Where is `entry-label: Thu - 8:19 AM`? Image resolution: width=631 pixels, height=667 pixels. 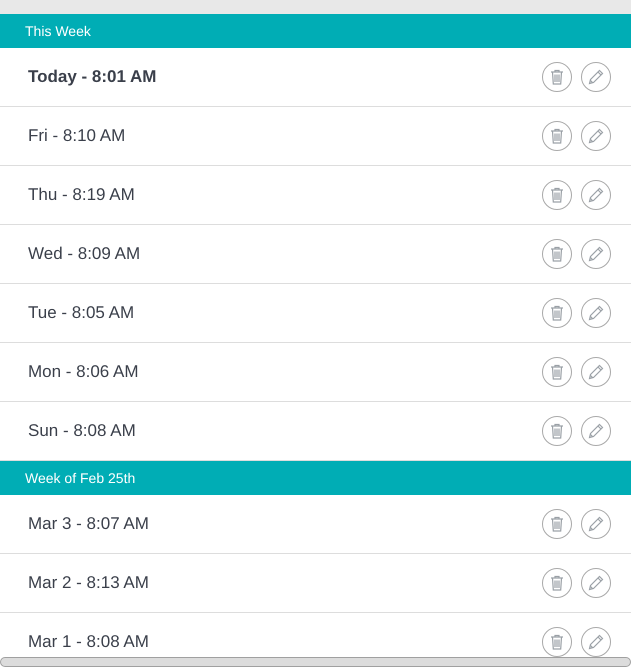
entry-label: Thu - 8:19 AM is located at coordinates (81, 195).